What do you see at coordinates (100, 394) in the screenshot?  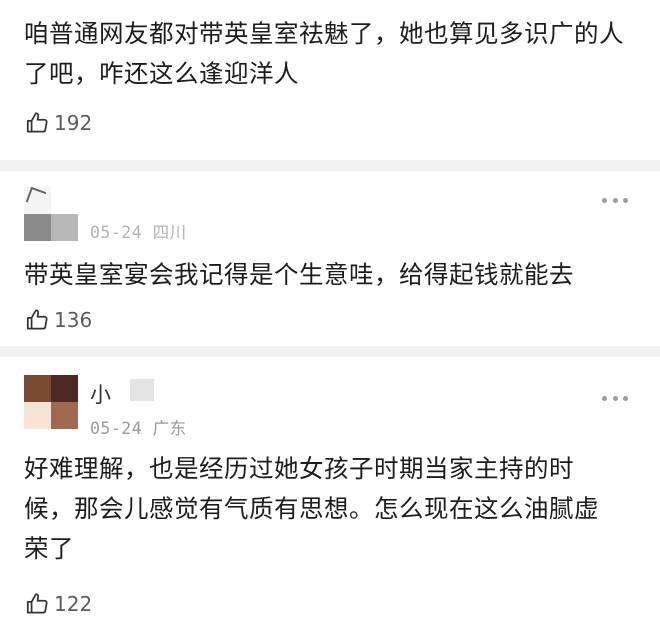 I see `user-name: 小` at bounding box center [100, 394].